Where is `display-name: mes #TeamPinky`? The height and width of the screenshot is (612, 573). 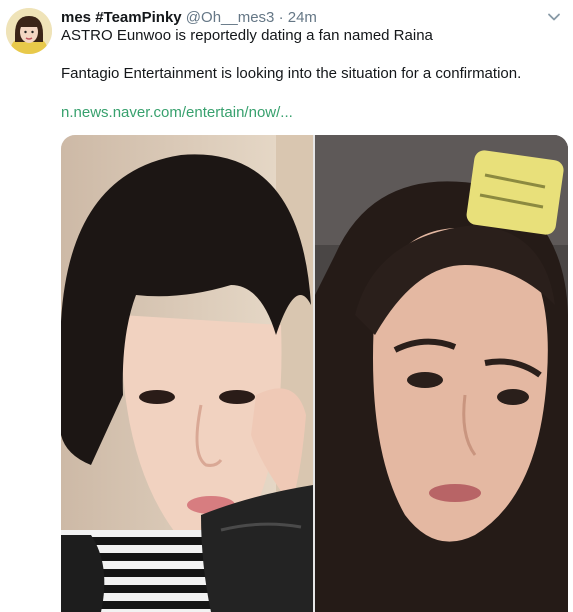 display-name: mes #TeamPinky is located at coordinates (121, 17).